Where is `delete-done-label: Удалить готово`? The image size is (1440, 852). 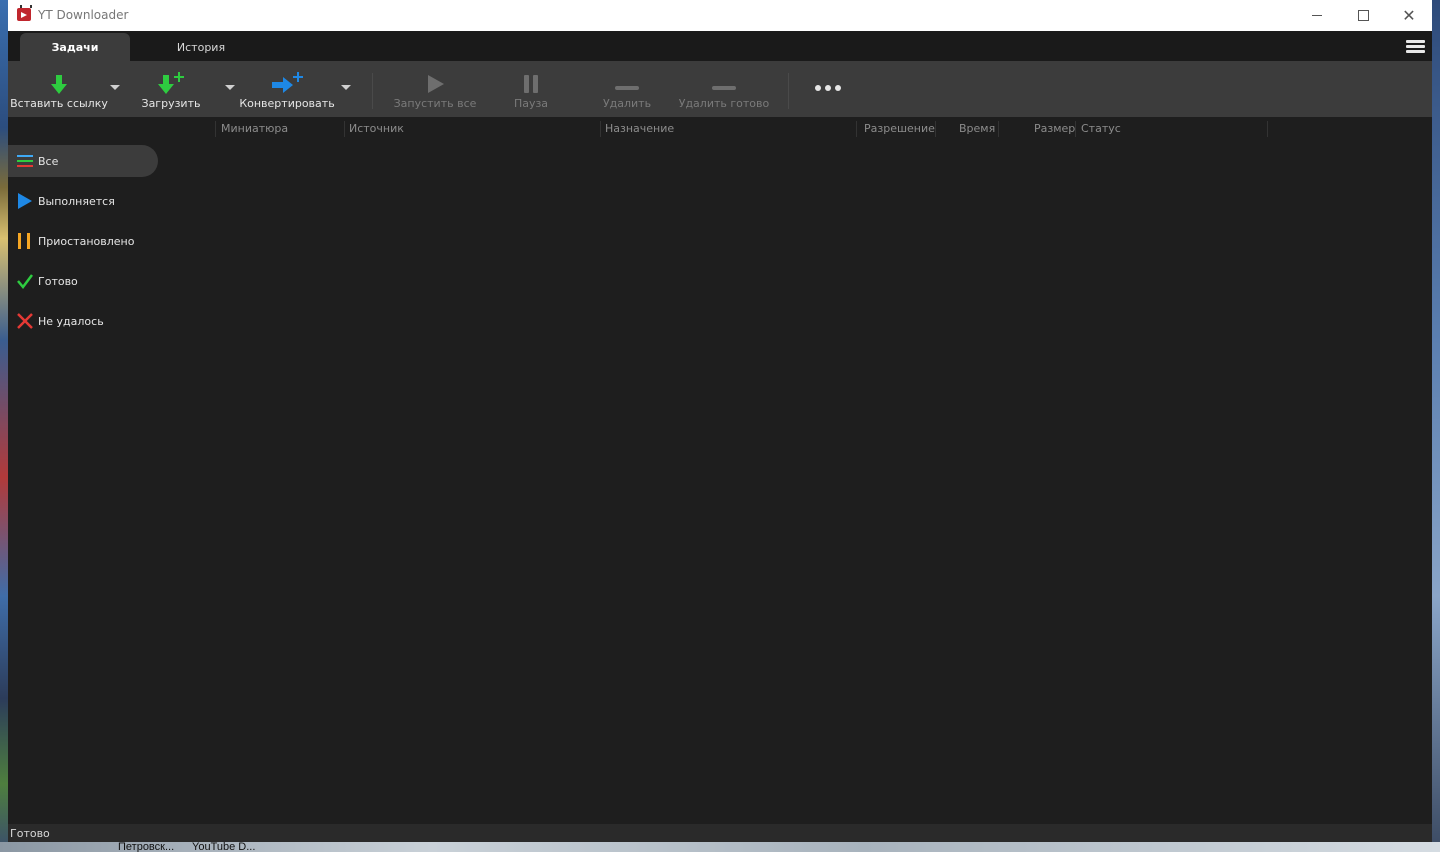 delete-done-label: Удалить готово is located at coordinates (724, 103).